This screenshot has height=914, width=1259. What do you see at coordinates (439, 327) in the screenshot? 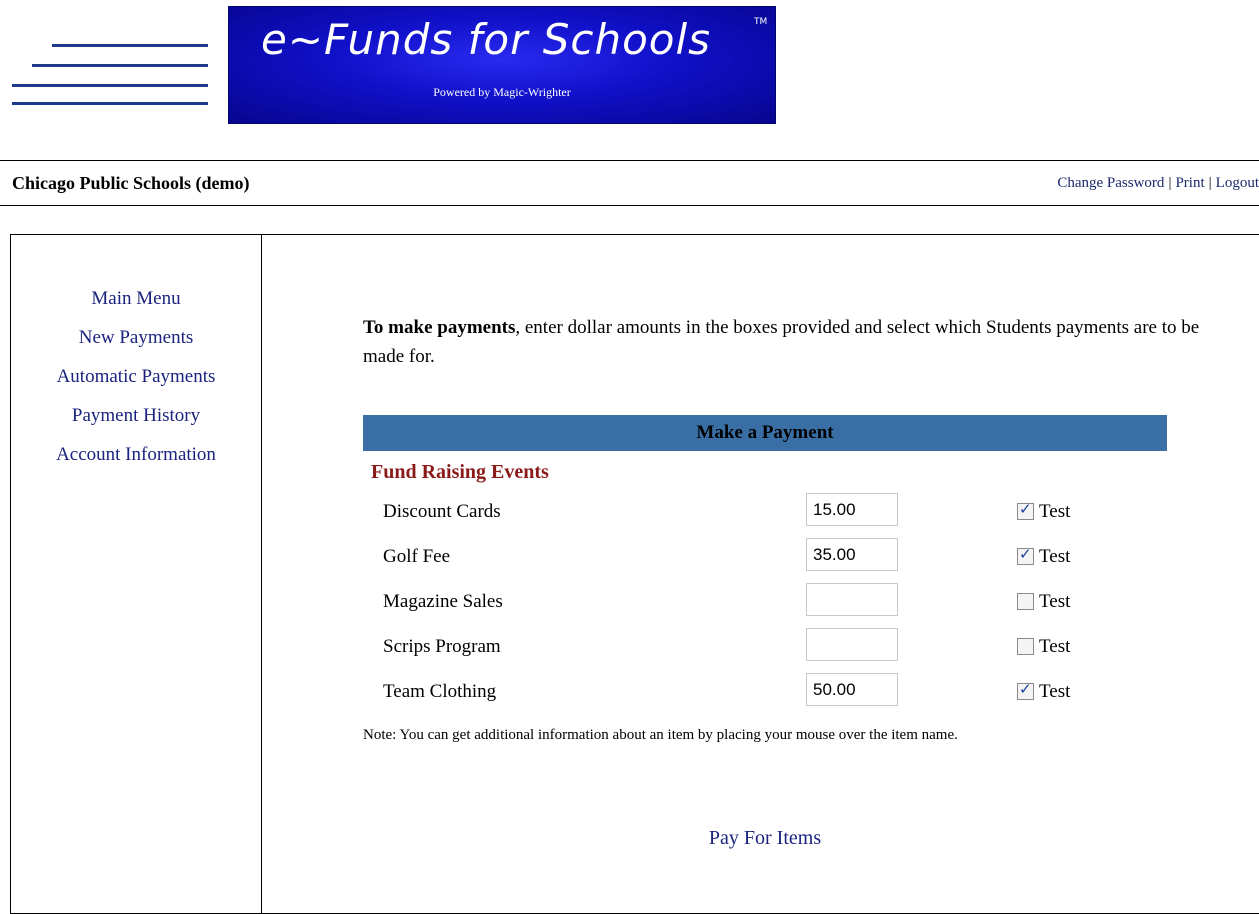
I see `intro-bold: To make payments` at bounding box center [439, 327].